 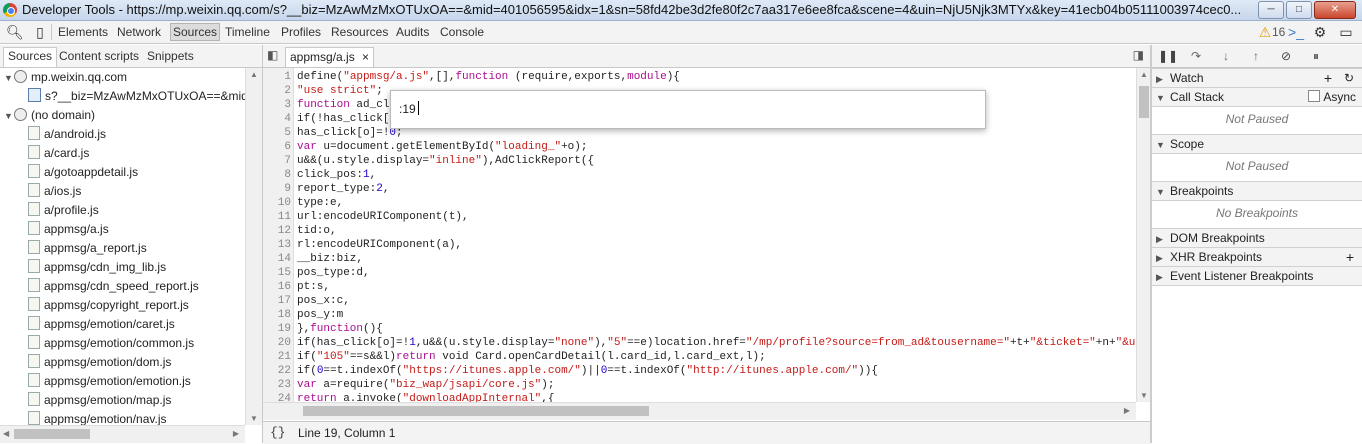 What do you see at coordinates (1314, 96) in the screenshot?
I see `async-checkbox` at bounding box center [1314, 96].